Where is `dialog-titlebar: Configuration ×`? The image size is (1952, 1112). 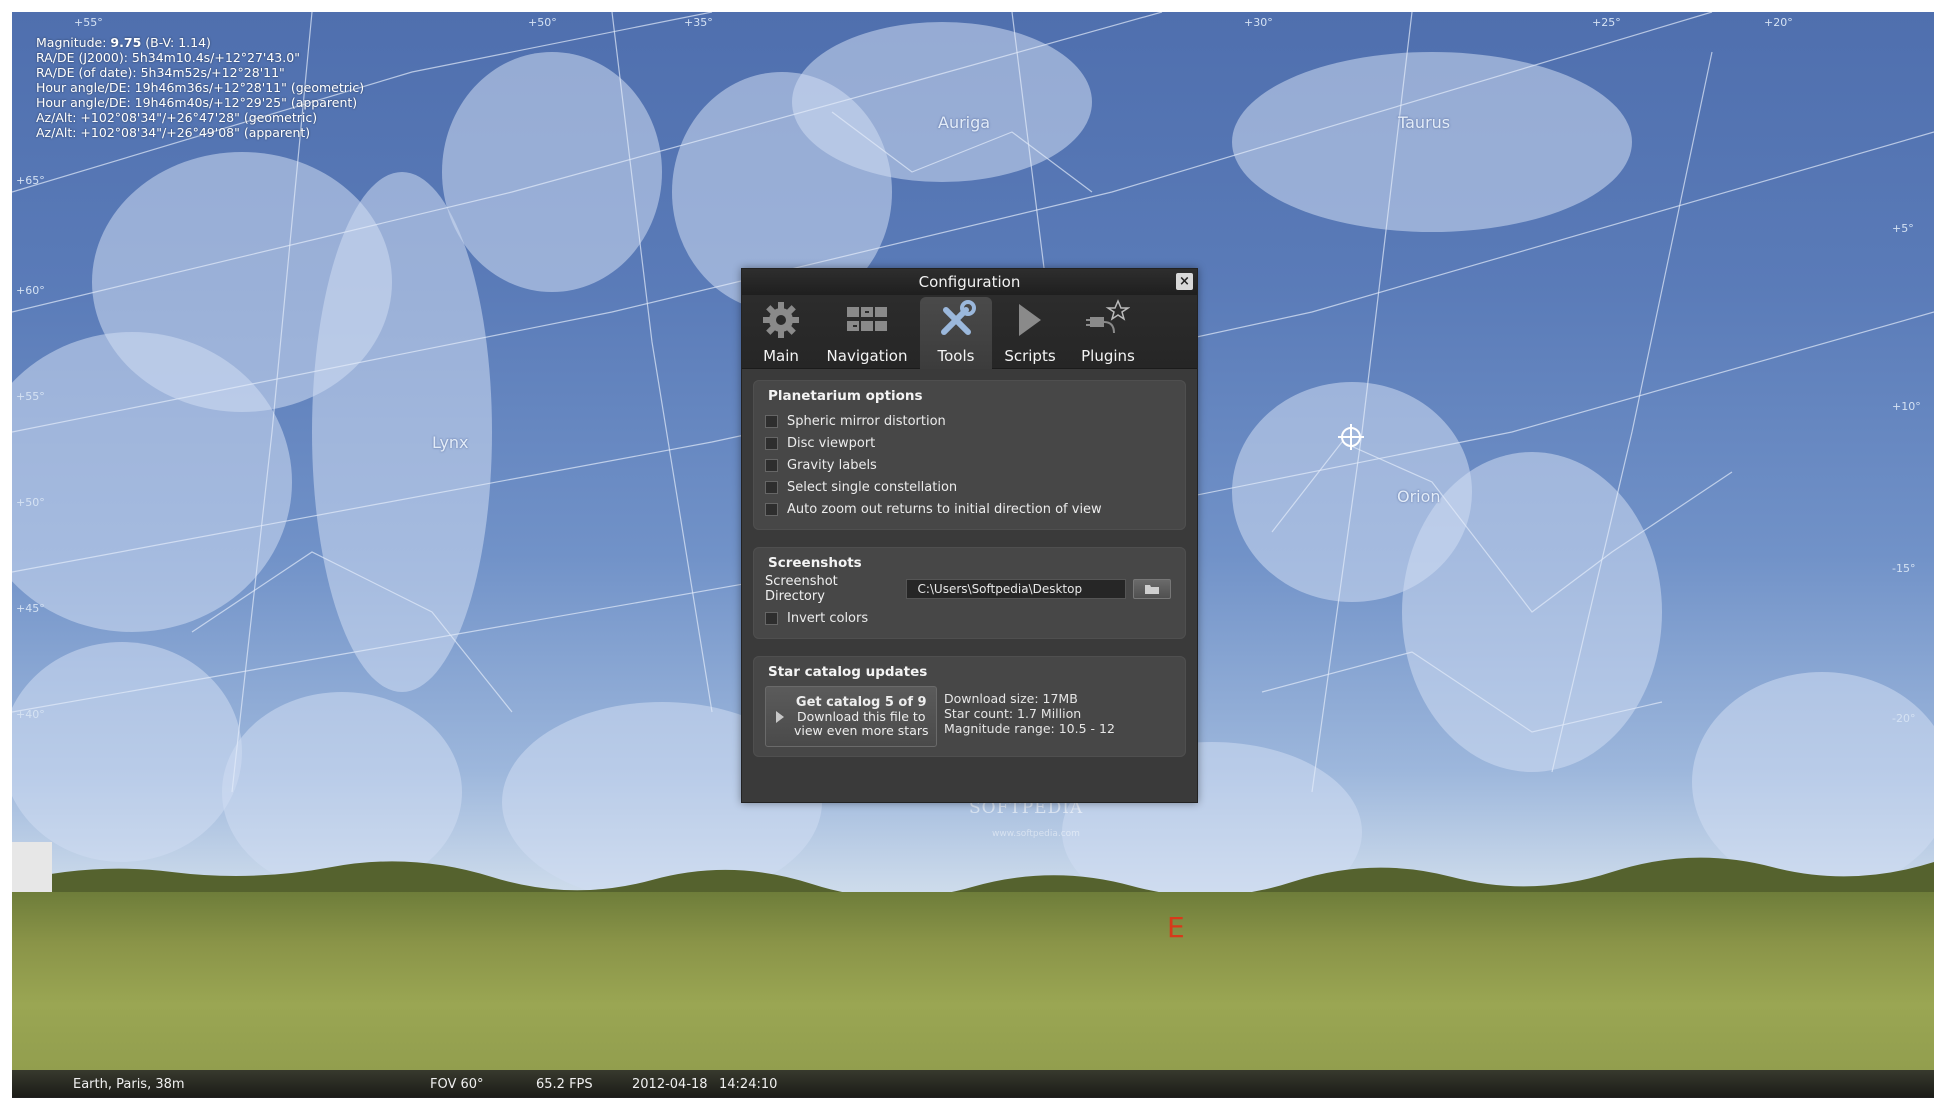 dialog-titlebar: Configuration × is located at coordinates (969, 282).